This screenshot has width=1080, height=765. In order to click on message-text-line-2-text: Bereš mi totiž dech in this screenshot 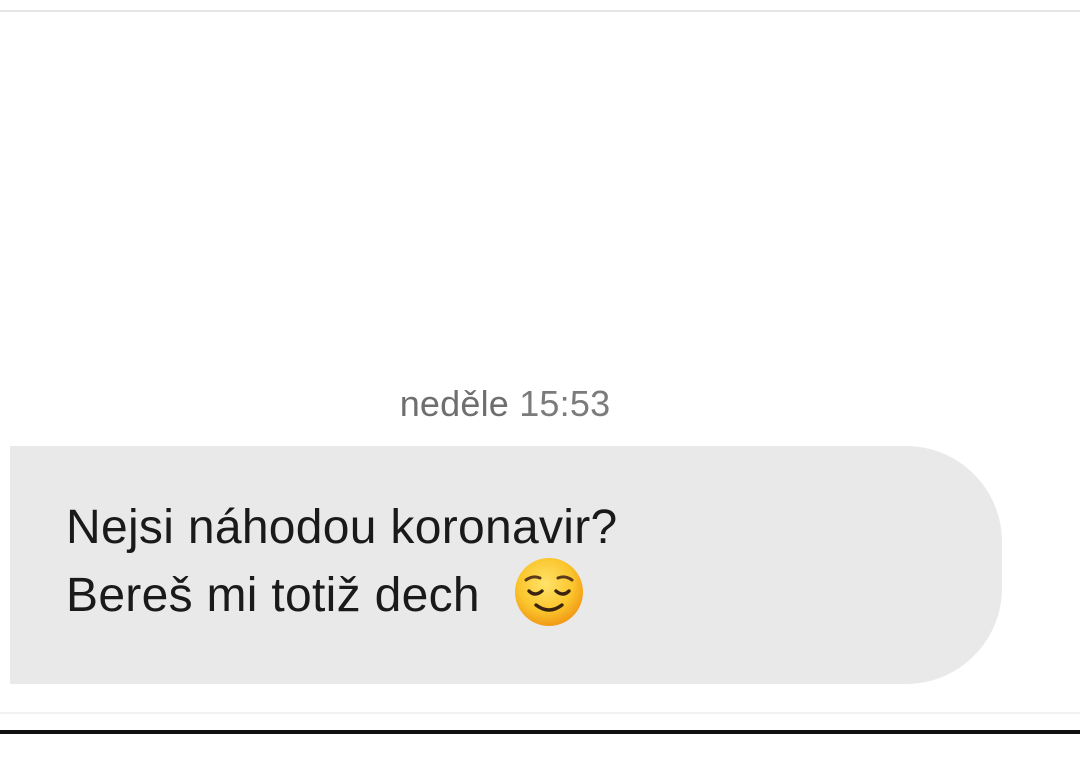, I will do `click(273, 595)`.